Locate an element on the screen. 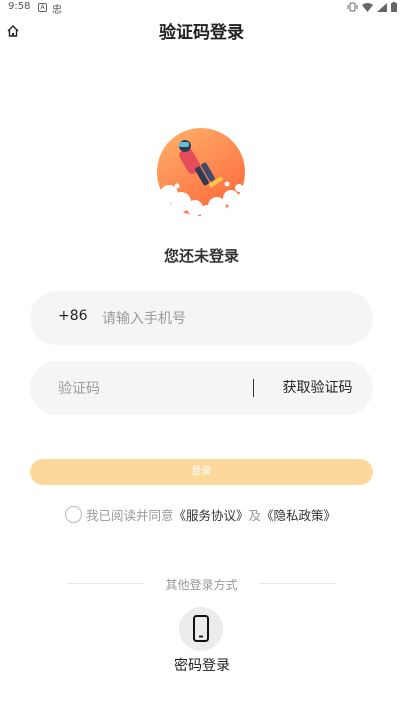 This screenshot has height=718, width=403. login-status-text: 您还未登录 is located at coordinates (201, 256).